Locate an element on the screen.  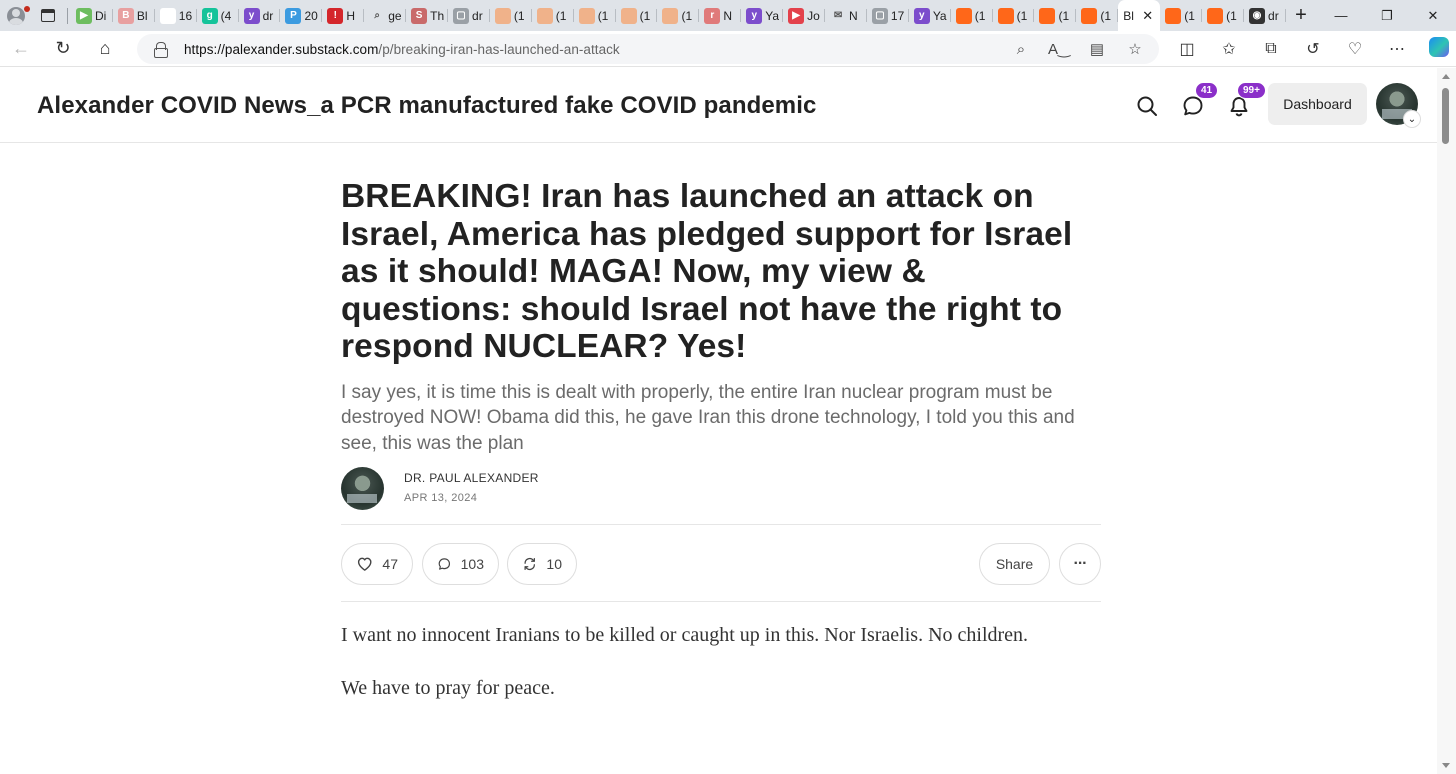
browser-tab: rN is located at coordinates (720, 15).